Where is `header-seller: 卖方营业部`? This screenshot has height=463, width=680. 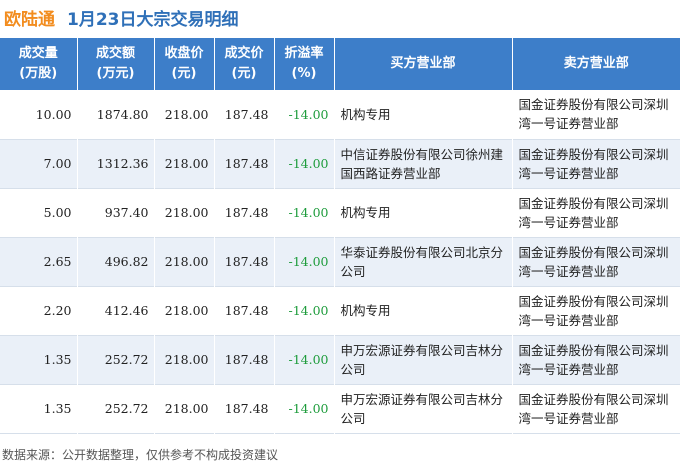 header-seller: 卖方营业部 is located at coordinates (596, 64).